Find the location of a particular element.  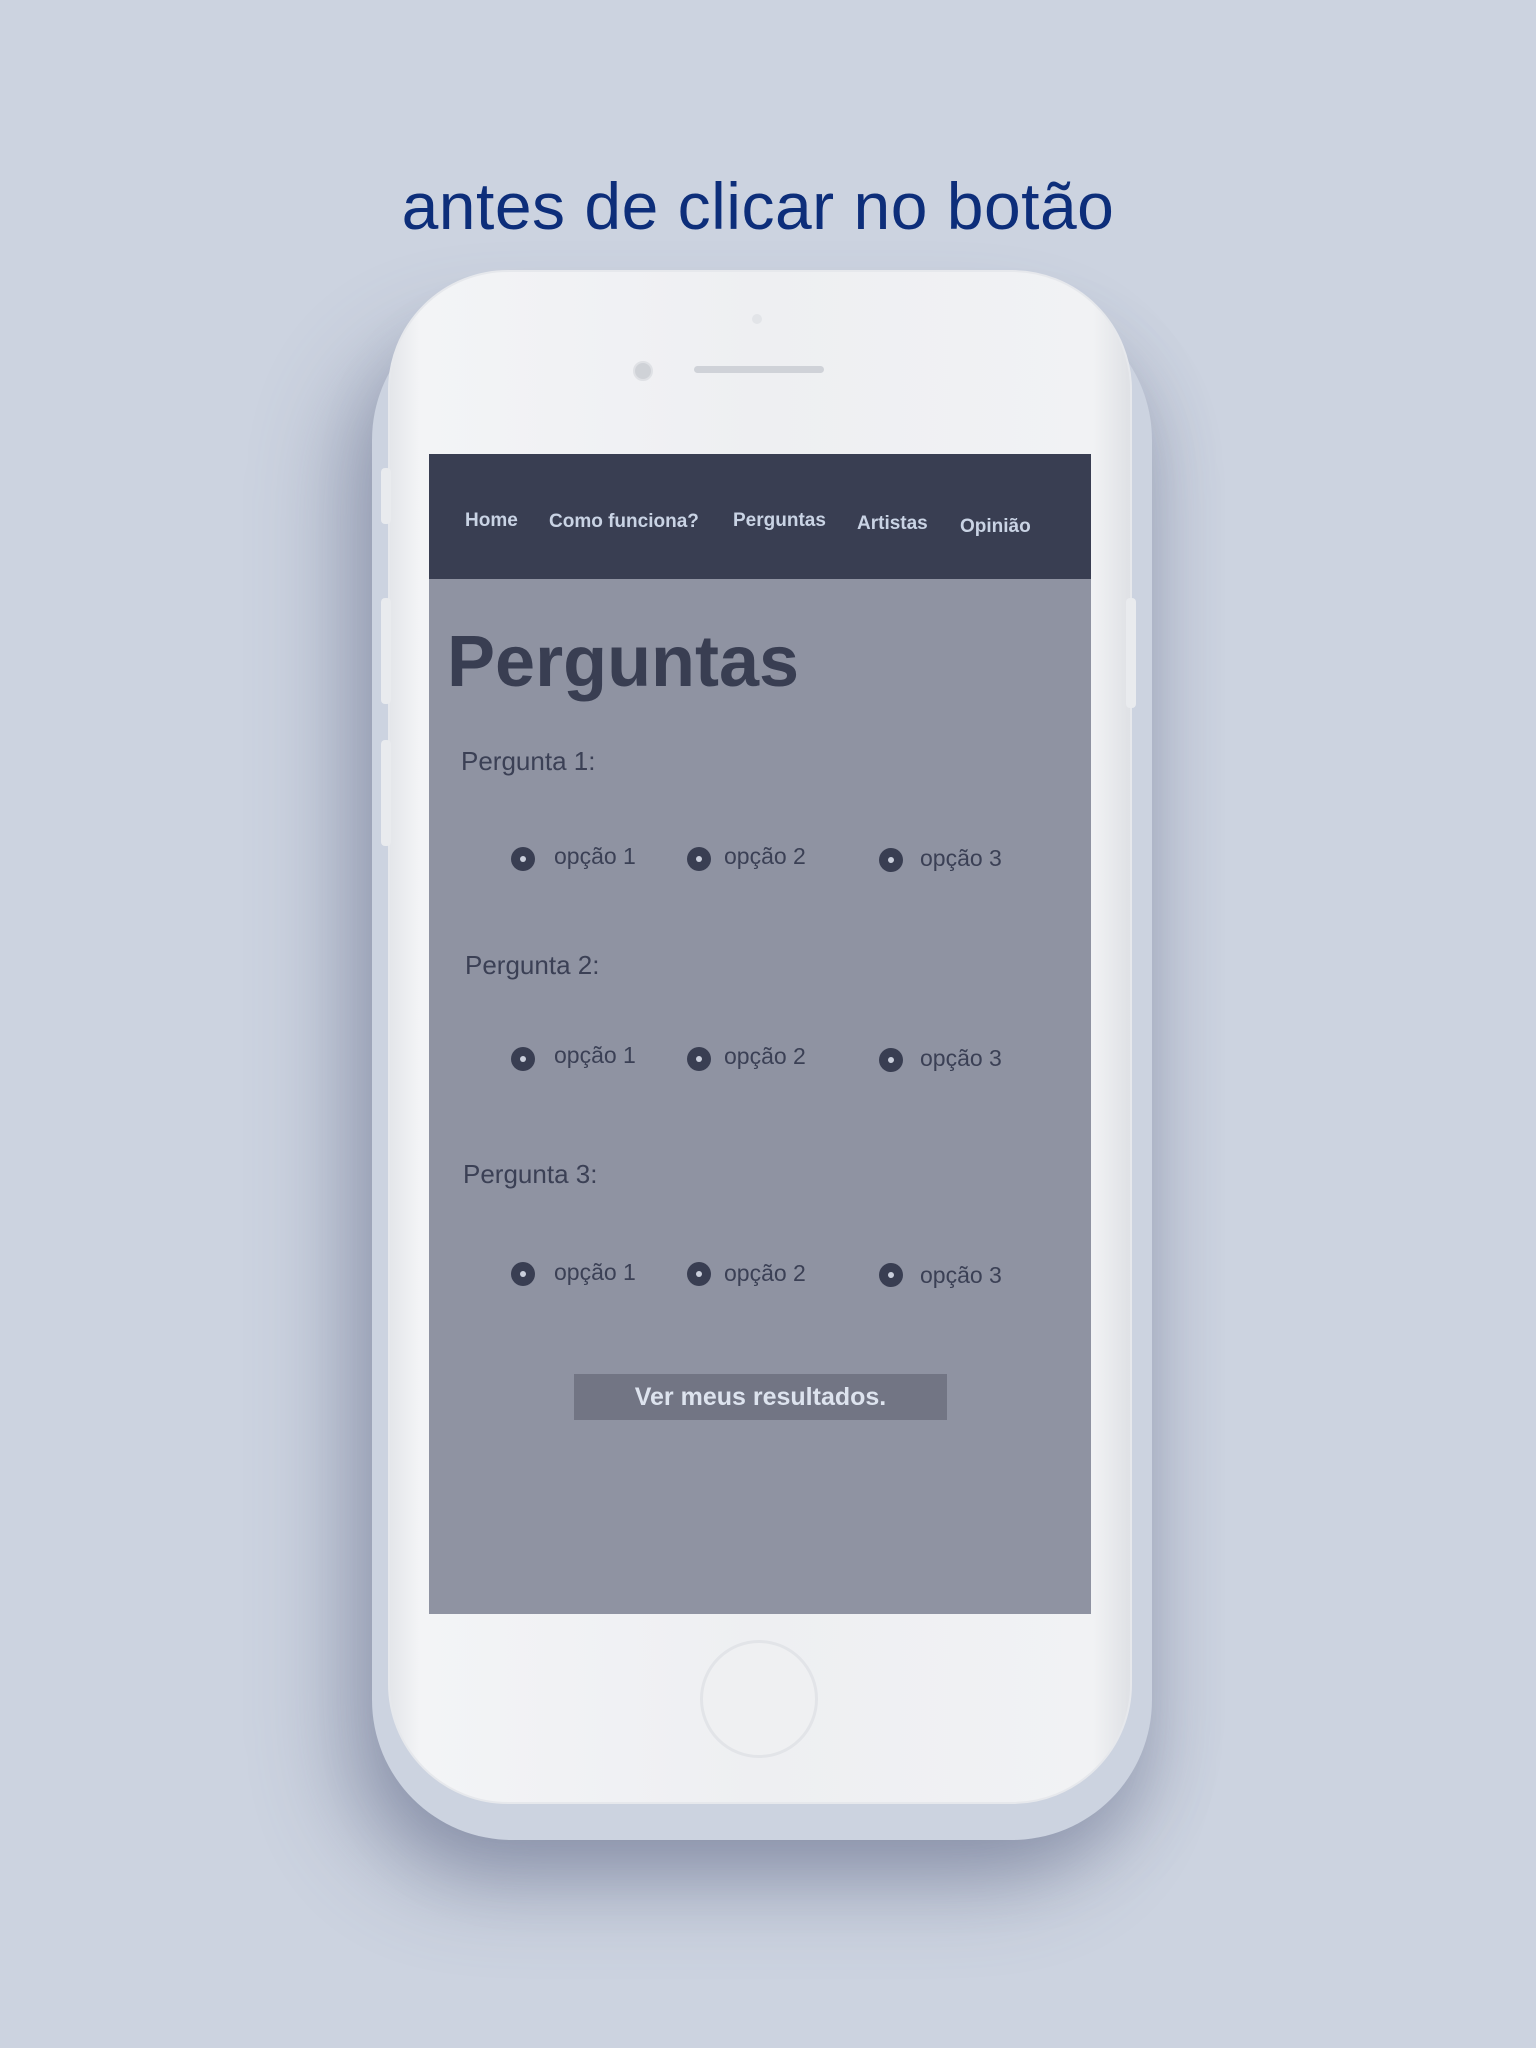

question-2-option-1-radio is located at coordinates (523, 1059).